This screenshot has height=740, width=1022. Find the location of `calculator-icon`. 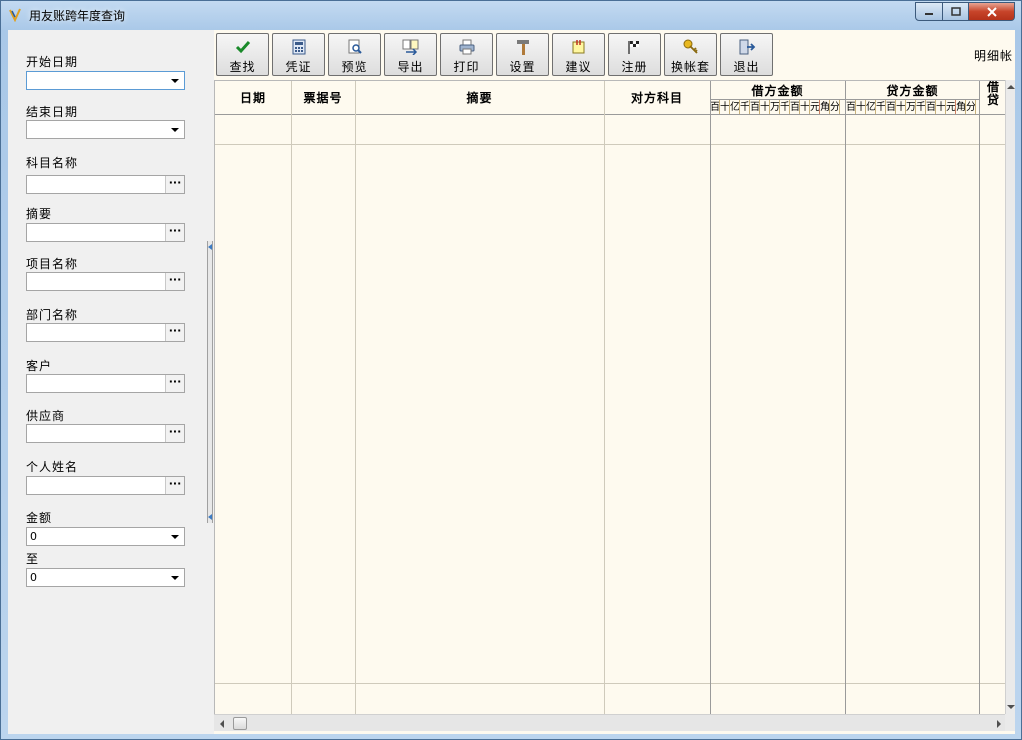

calculator-icon is located at coordinates (298, 47).